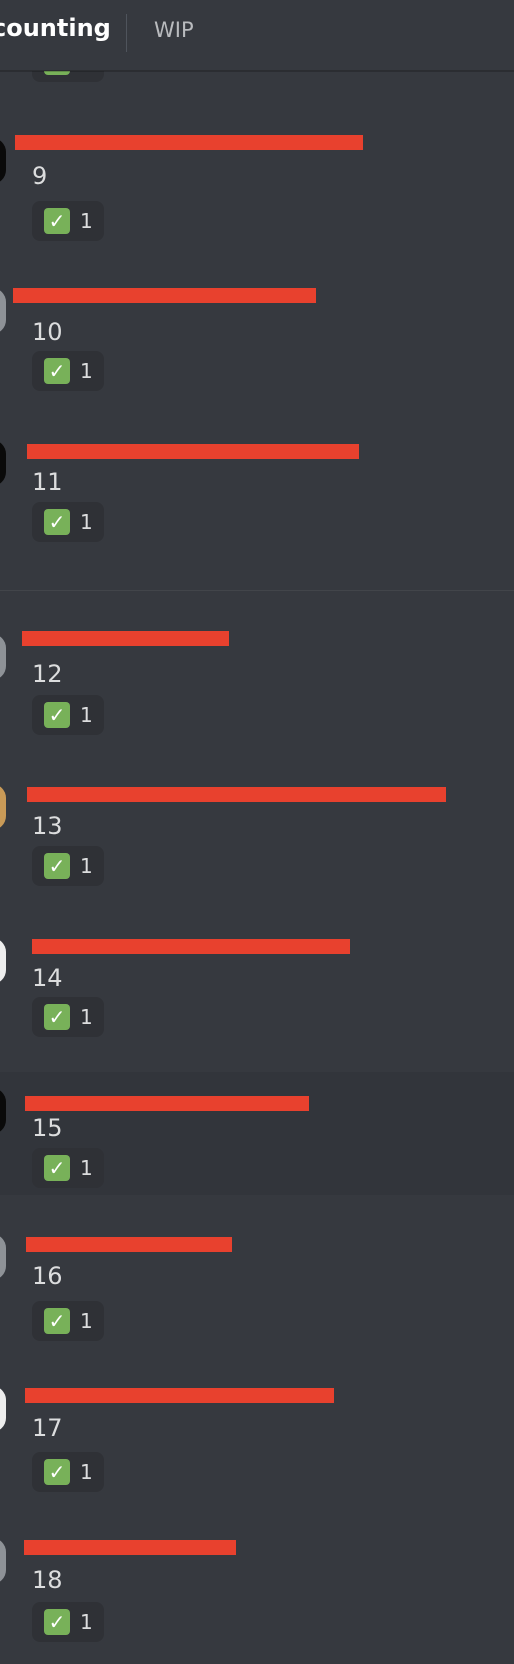 Image resolution: width=514 pixels, height=1664 pixels. I want to click on message-content: 14, so click(47, 978).